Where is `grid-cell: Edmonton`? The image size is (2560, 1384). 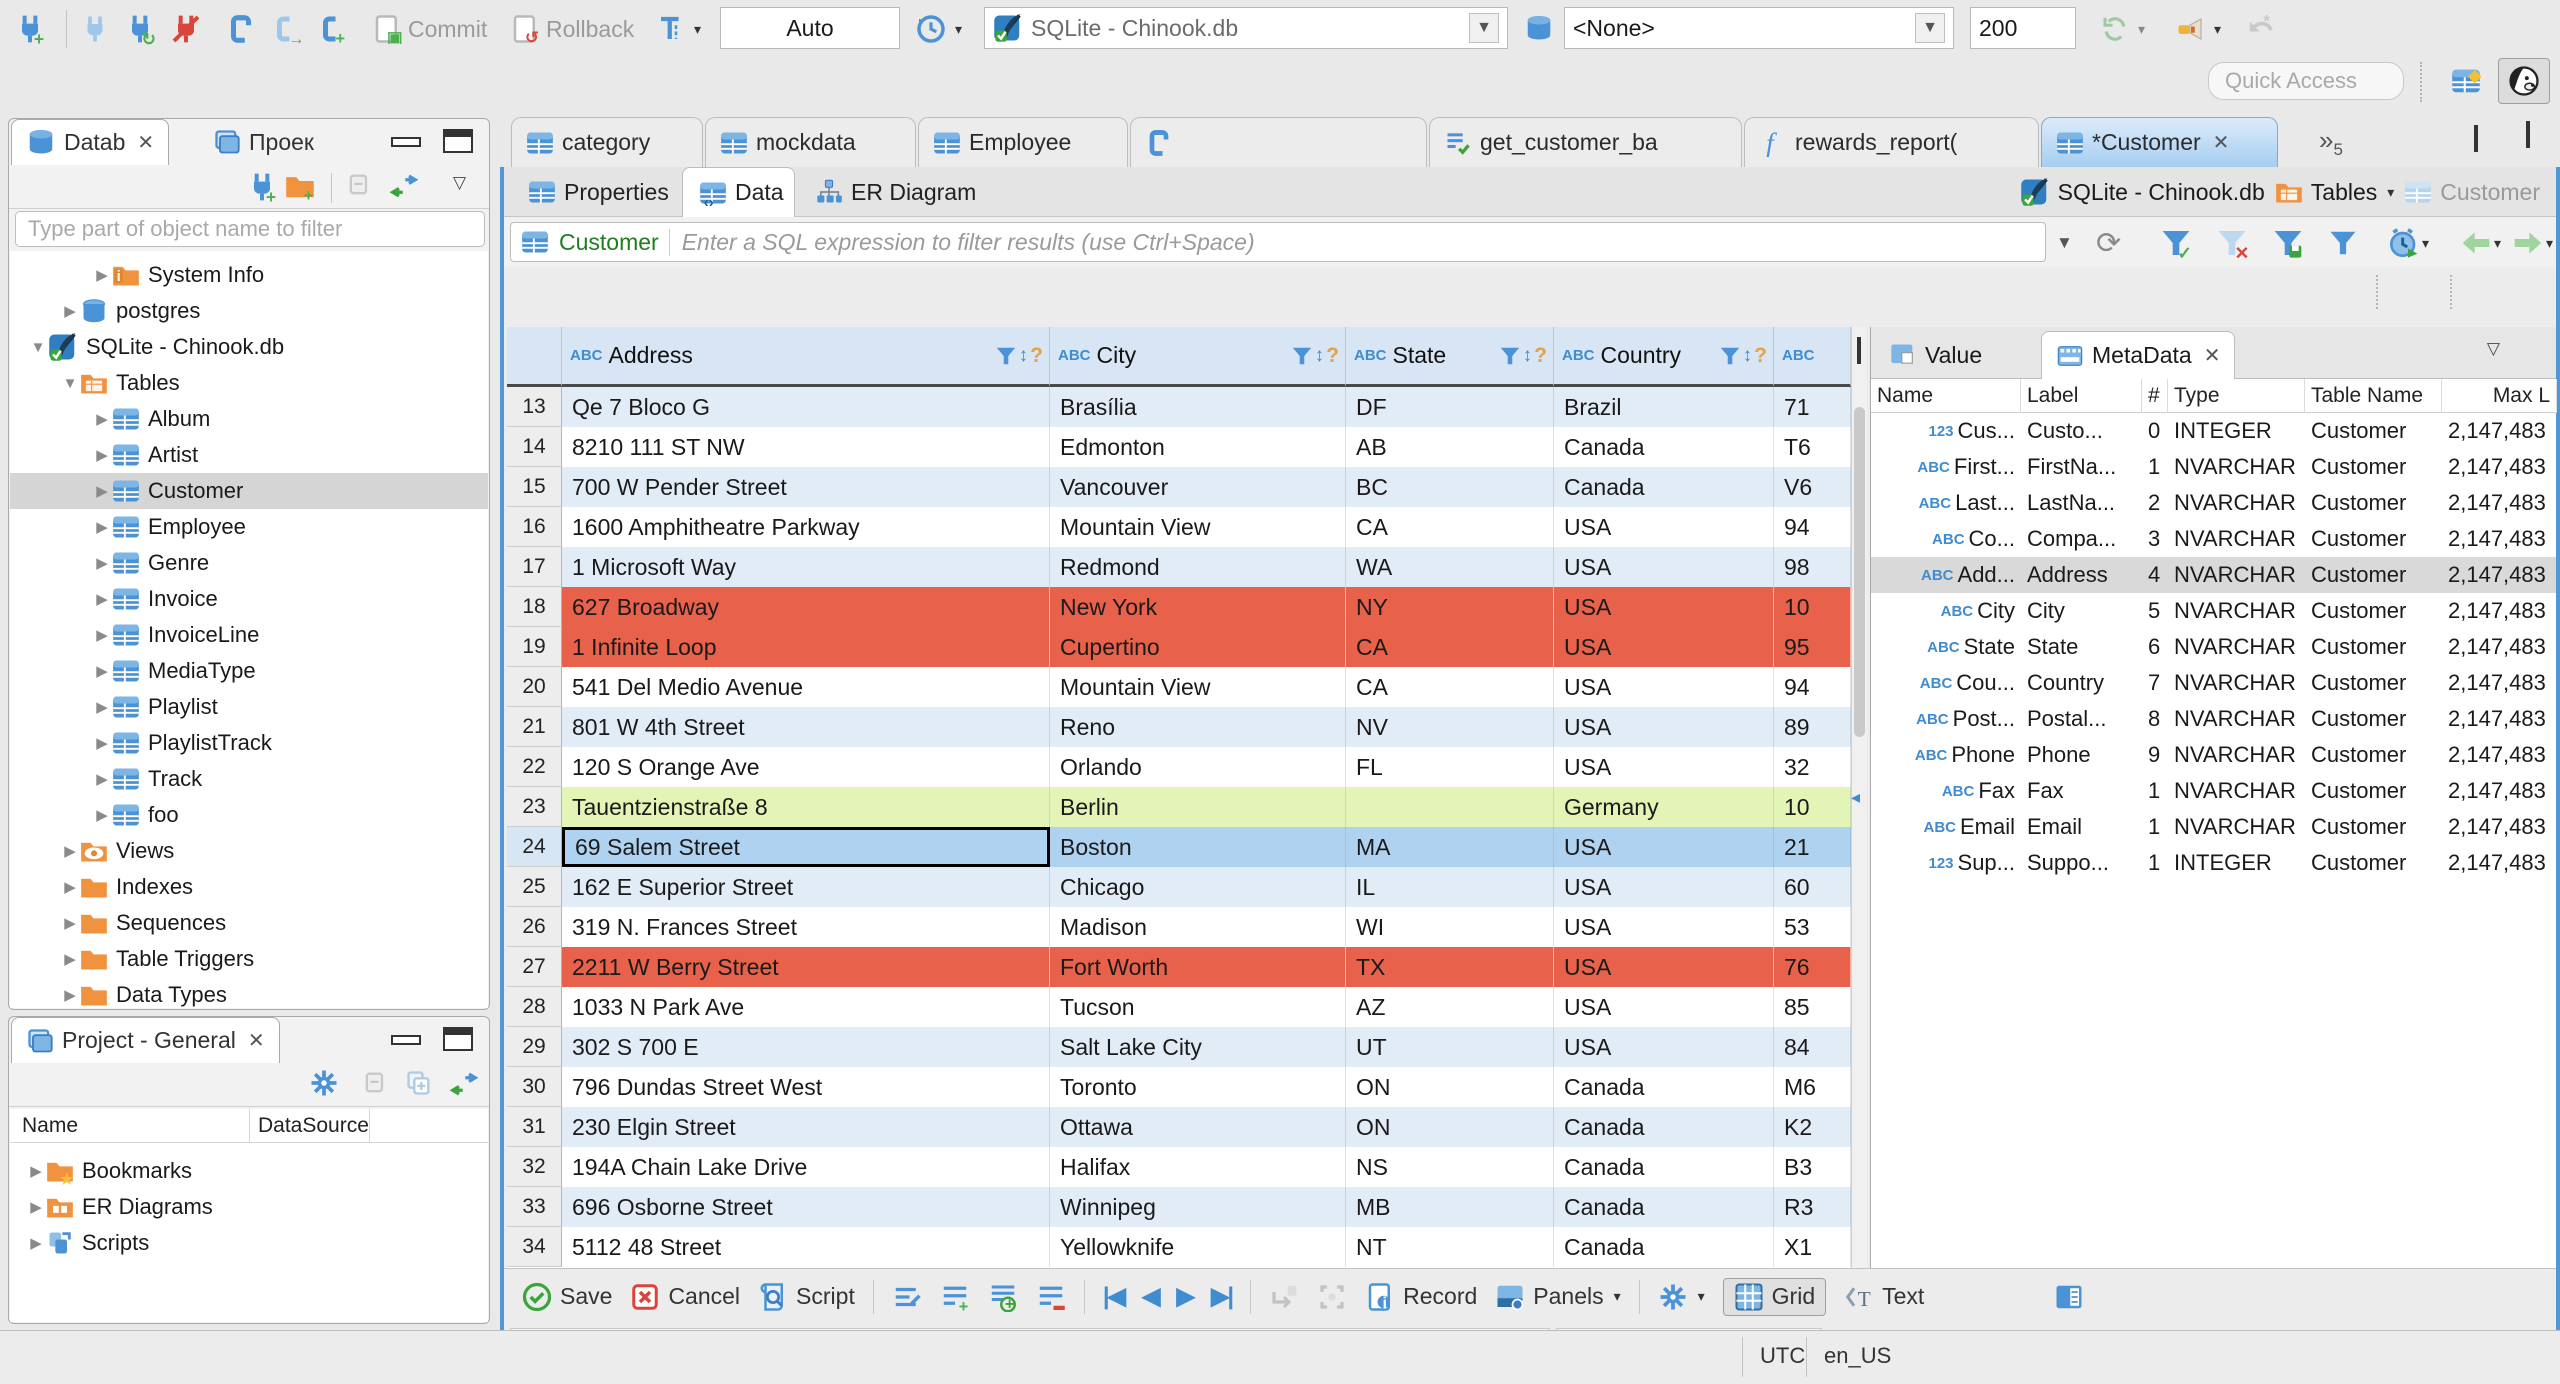
grid-cell: Edmonton is located at coordinates (1198, 447).